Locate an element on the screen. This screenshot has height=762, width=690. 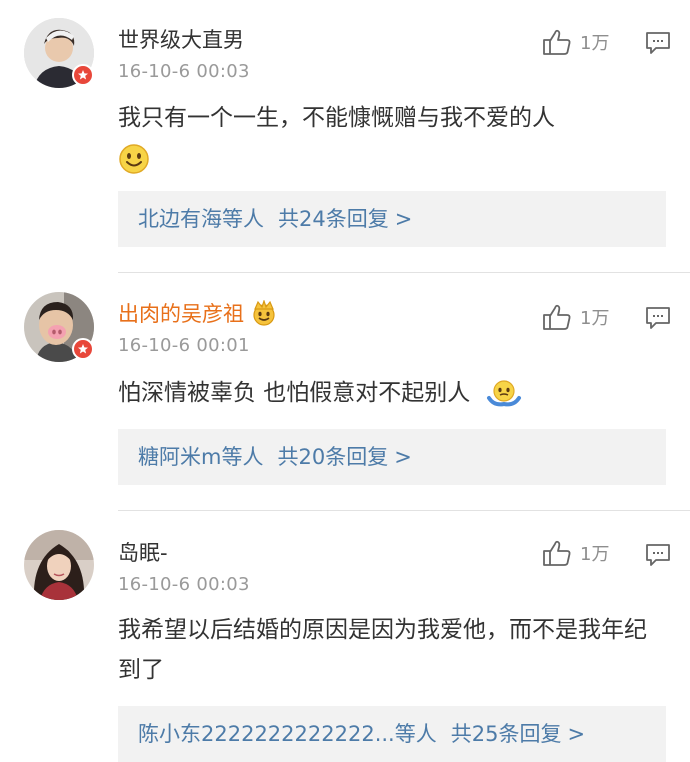
reply-count: 共24条回复 is located at coordinates (333, 219).